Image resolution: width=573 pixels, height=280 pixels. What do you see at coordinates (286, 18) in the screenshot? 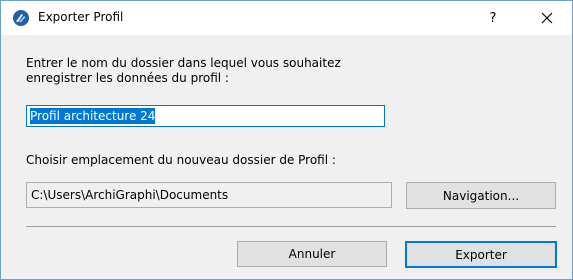
I see `title-bar: Exporter Profil ?` at bounding box center [286, 18].